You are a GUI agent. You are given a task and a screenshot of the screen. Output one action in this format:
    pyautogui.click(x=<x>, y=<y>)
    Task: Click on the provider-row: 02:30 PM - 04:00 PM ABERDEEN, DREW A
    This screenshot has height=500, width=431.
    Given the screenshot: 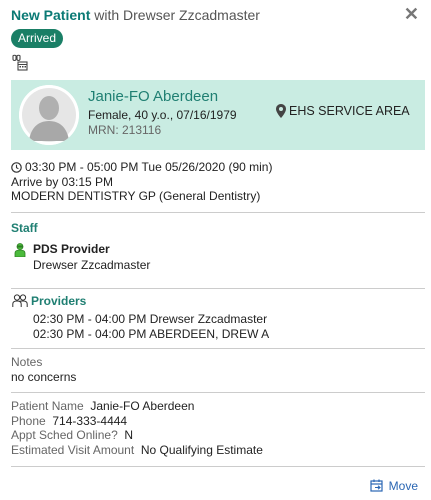 What is the action you would take?
    pyautogui.click(x=151, y=334)
    